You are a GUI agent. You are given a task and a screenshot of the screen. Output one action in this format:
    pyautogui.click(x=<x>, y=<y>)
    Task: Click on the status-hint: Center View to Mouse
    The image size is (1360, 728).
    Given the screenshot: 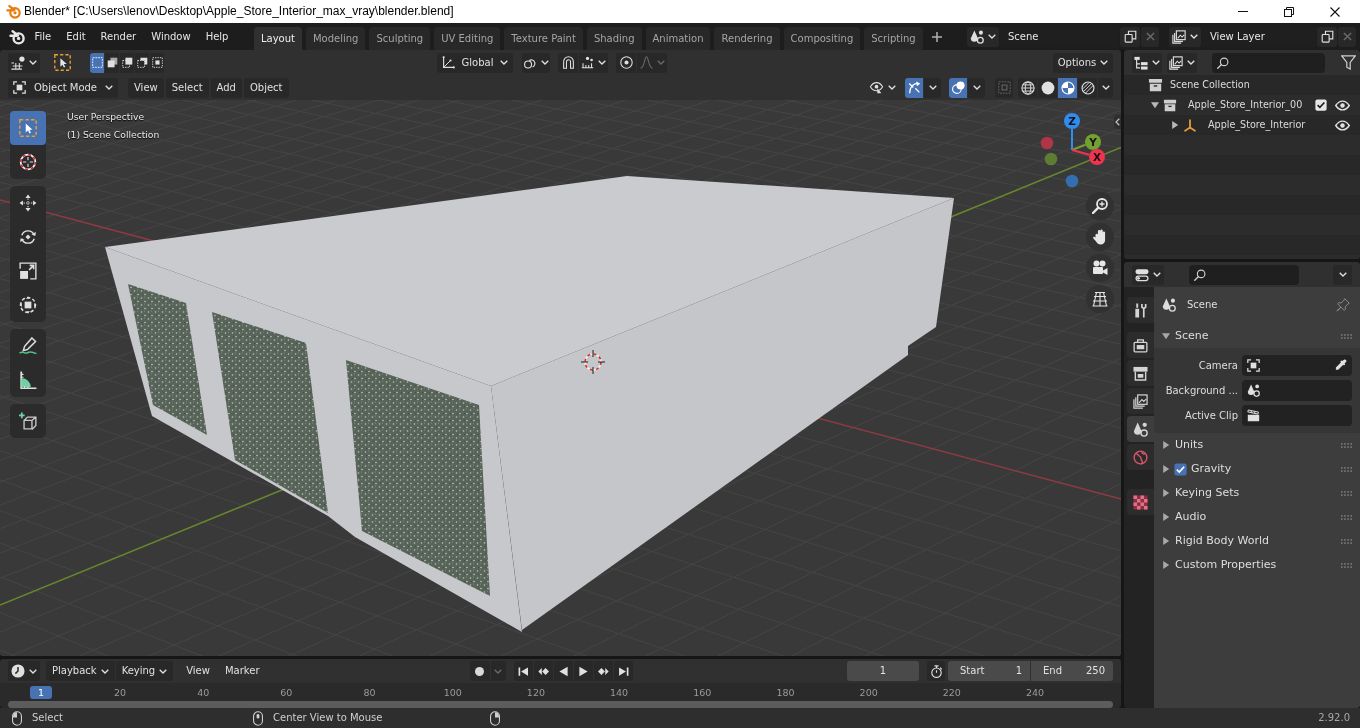 What is the action you would take?
    pyautogui.click(x=328, y=718)
    